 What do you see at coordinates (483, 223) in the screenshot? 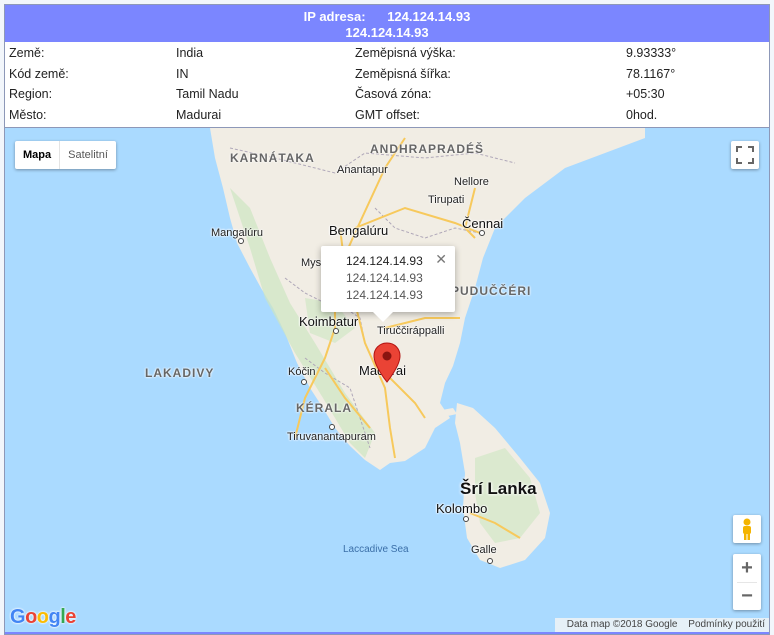
I see `map-label-chennai: Čennai` at bounding box center [483, 223].